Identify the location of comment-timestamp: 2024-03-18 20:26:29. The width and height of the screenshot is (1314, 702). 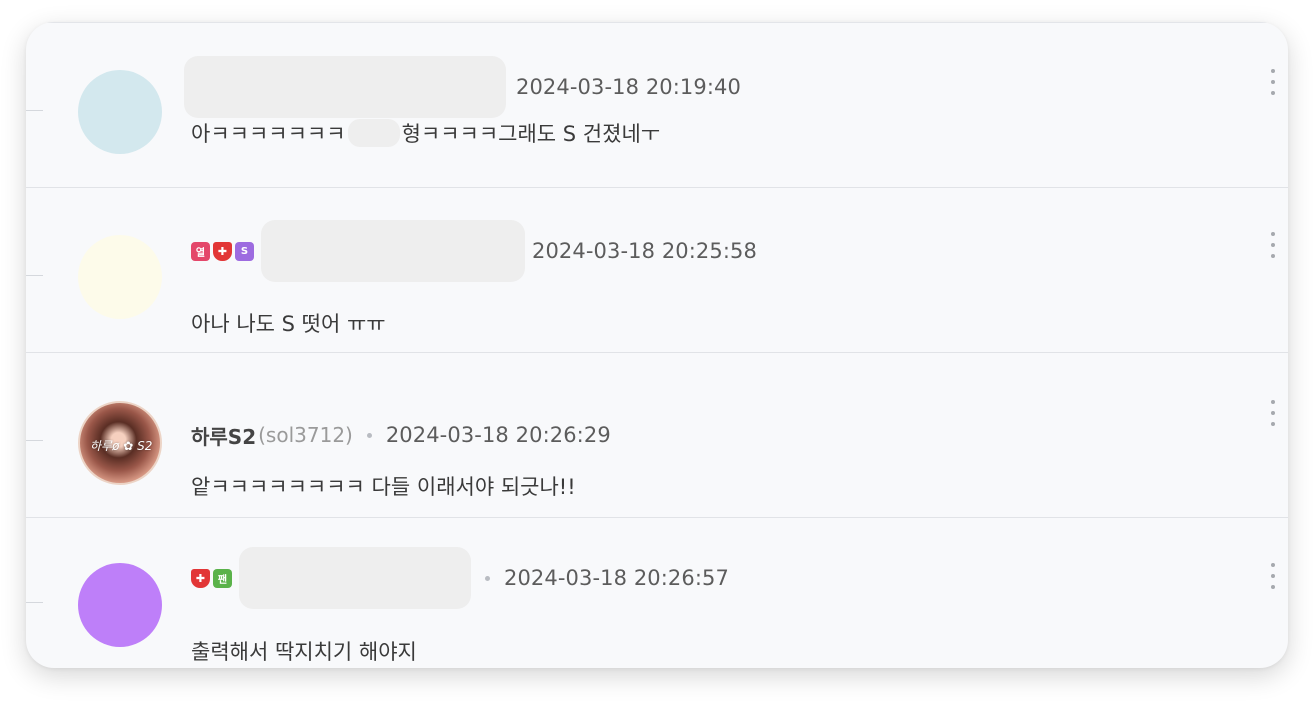
(498, 435).